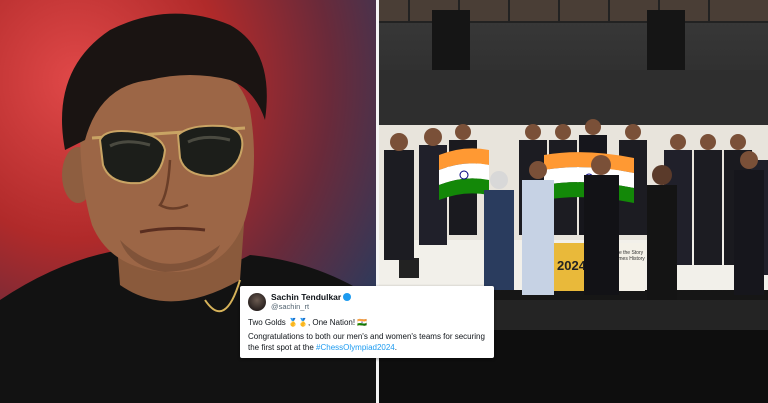 The width and height of the screenshot is (768, 403). I want to click on tweet-body-end: ., so click(395, 347).